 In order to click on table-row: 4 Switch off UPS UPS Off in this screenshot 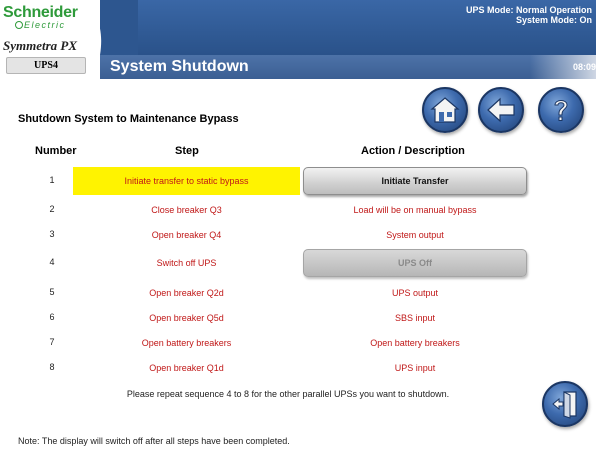, I will do `click(298, 263)`.